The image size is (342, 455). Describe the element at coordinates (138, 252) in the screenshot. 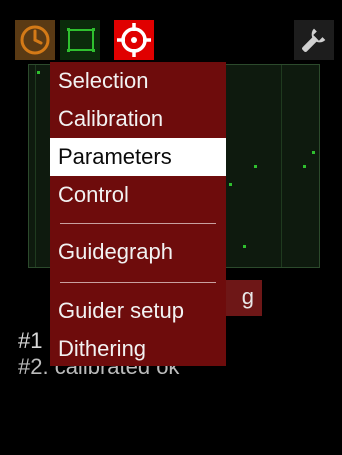

I see `menu-item-guidegraph: Guidegraph` at that location.